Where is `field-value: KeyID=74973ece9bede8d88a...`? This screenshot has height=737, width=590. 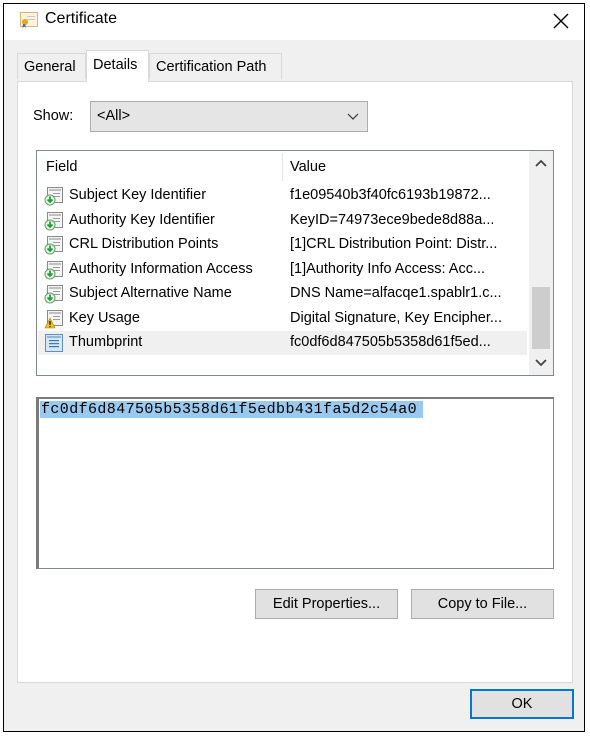
field-value: KeyID=74973ece9bede8d88a... is located at coordinates (392, 219).